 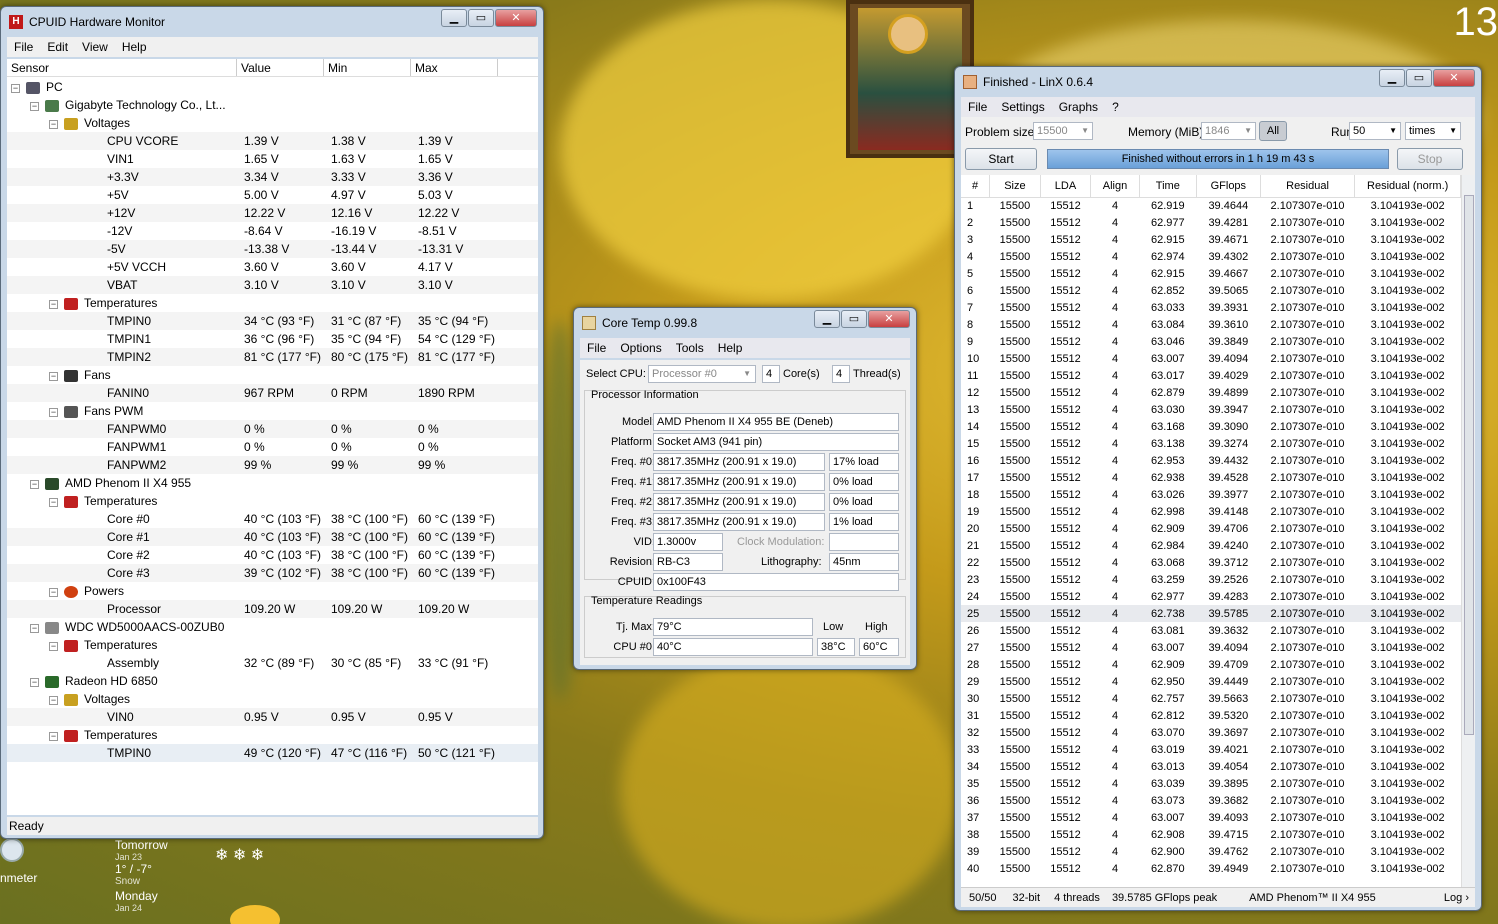 I want to click on all-memory-button: All, so click(x=1273, y=131).